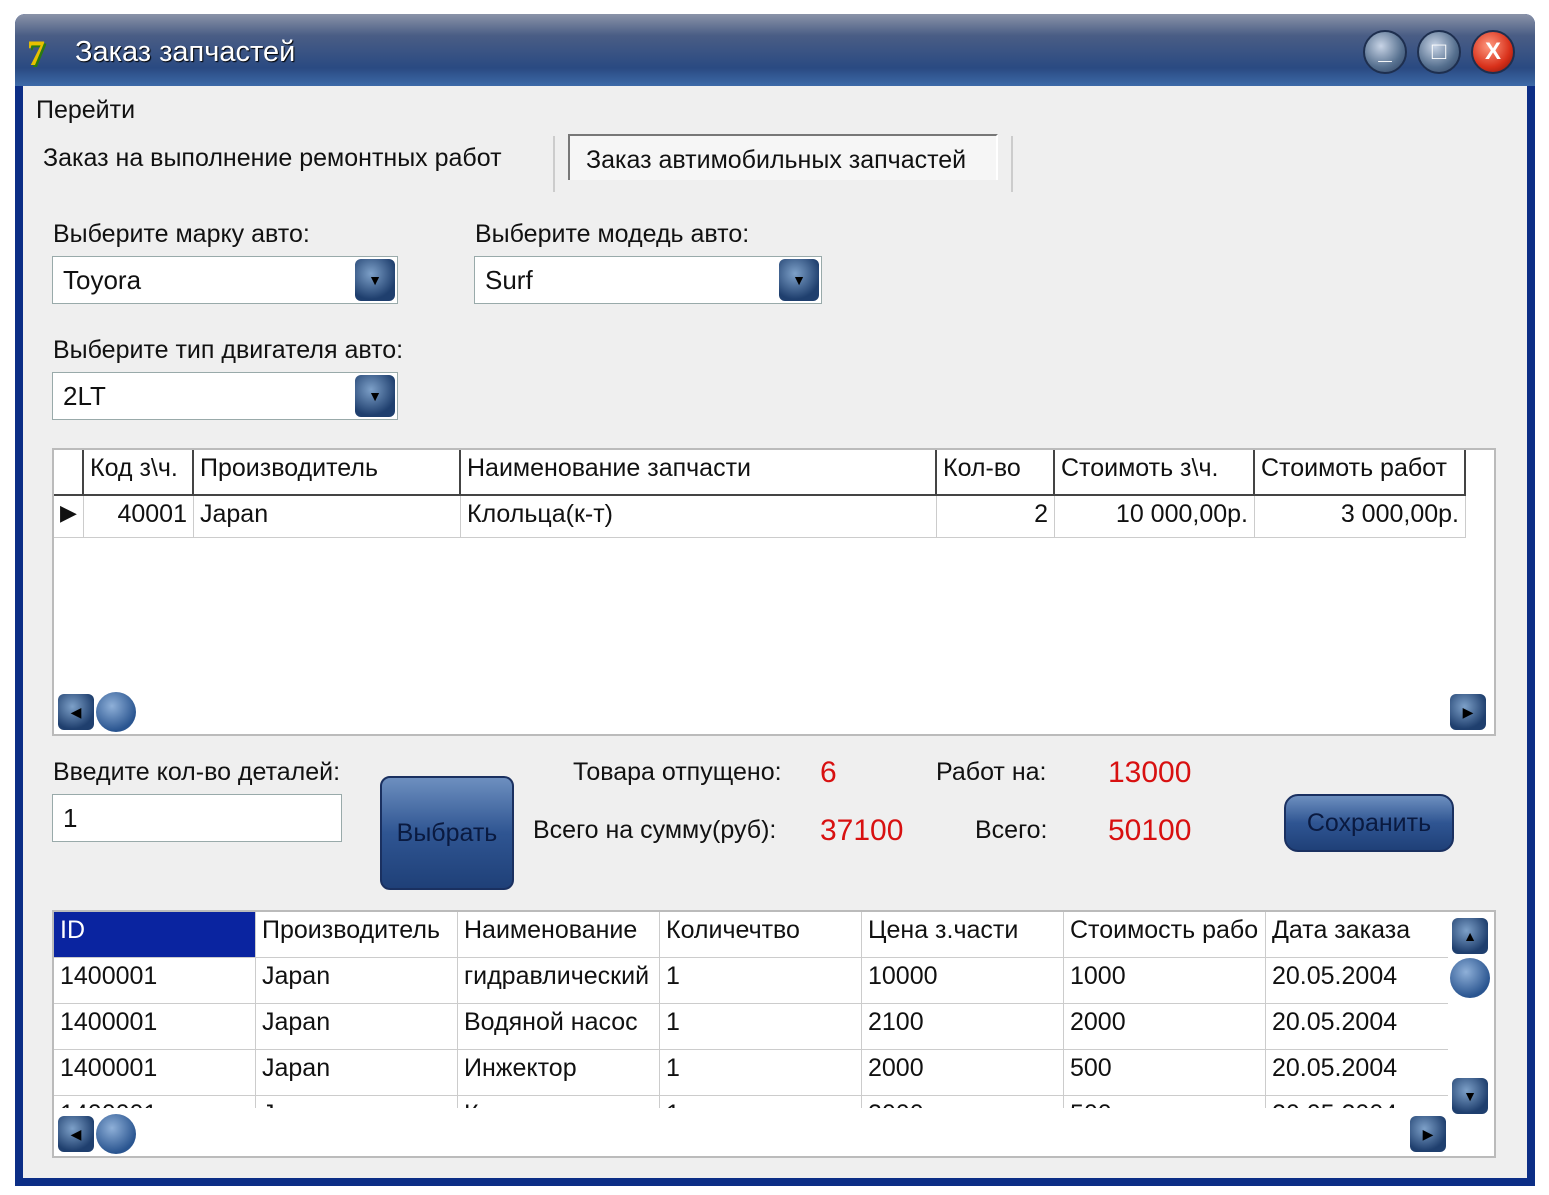  Describe the element at coordinates (655, 830) in the screenshot. I see `sum-label: Всего на сумму(руб):` at that location.